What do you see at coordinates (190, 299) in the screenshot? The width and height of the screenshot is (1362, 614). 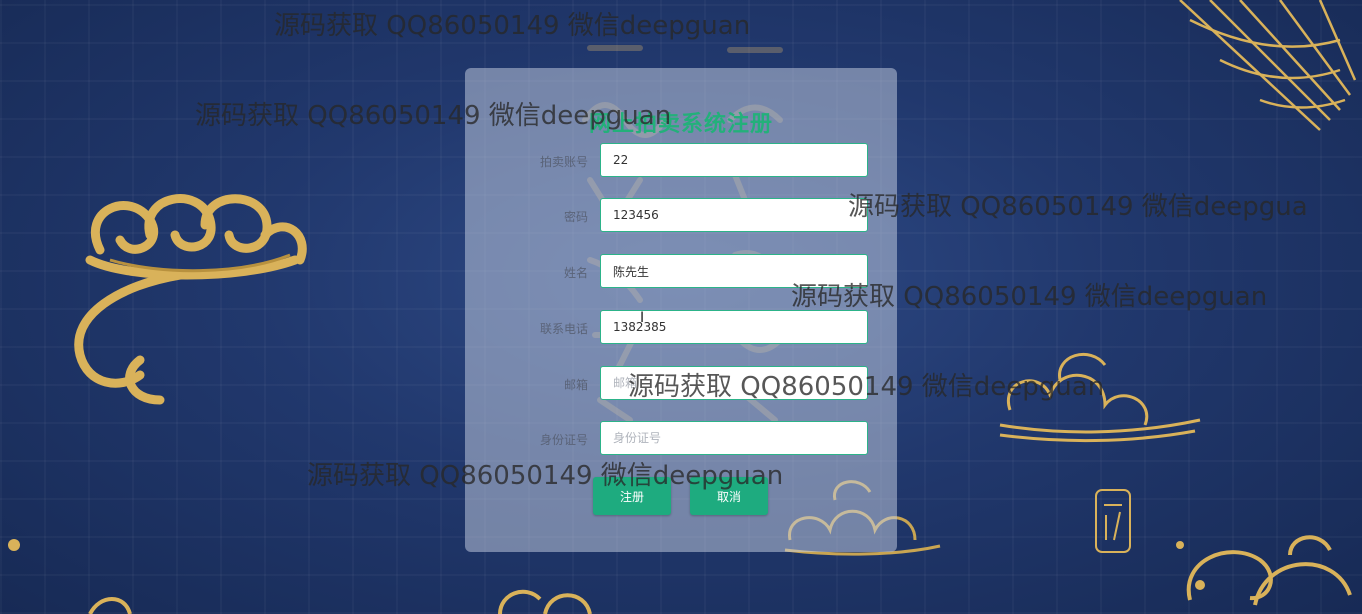 I see `golden-cloud-ornament` at bounding box center [190, 299].